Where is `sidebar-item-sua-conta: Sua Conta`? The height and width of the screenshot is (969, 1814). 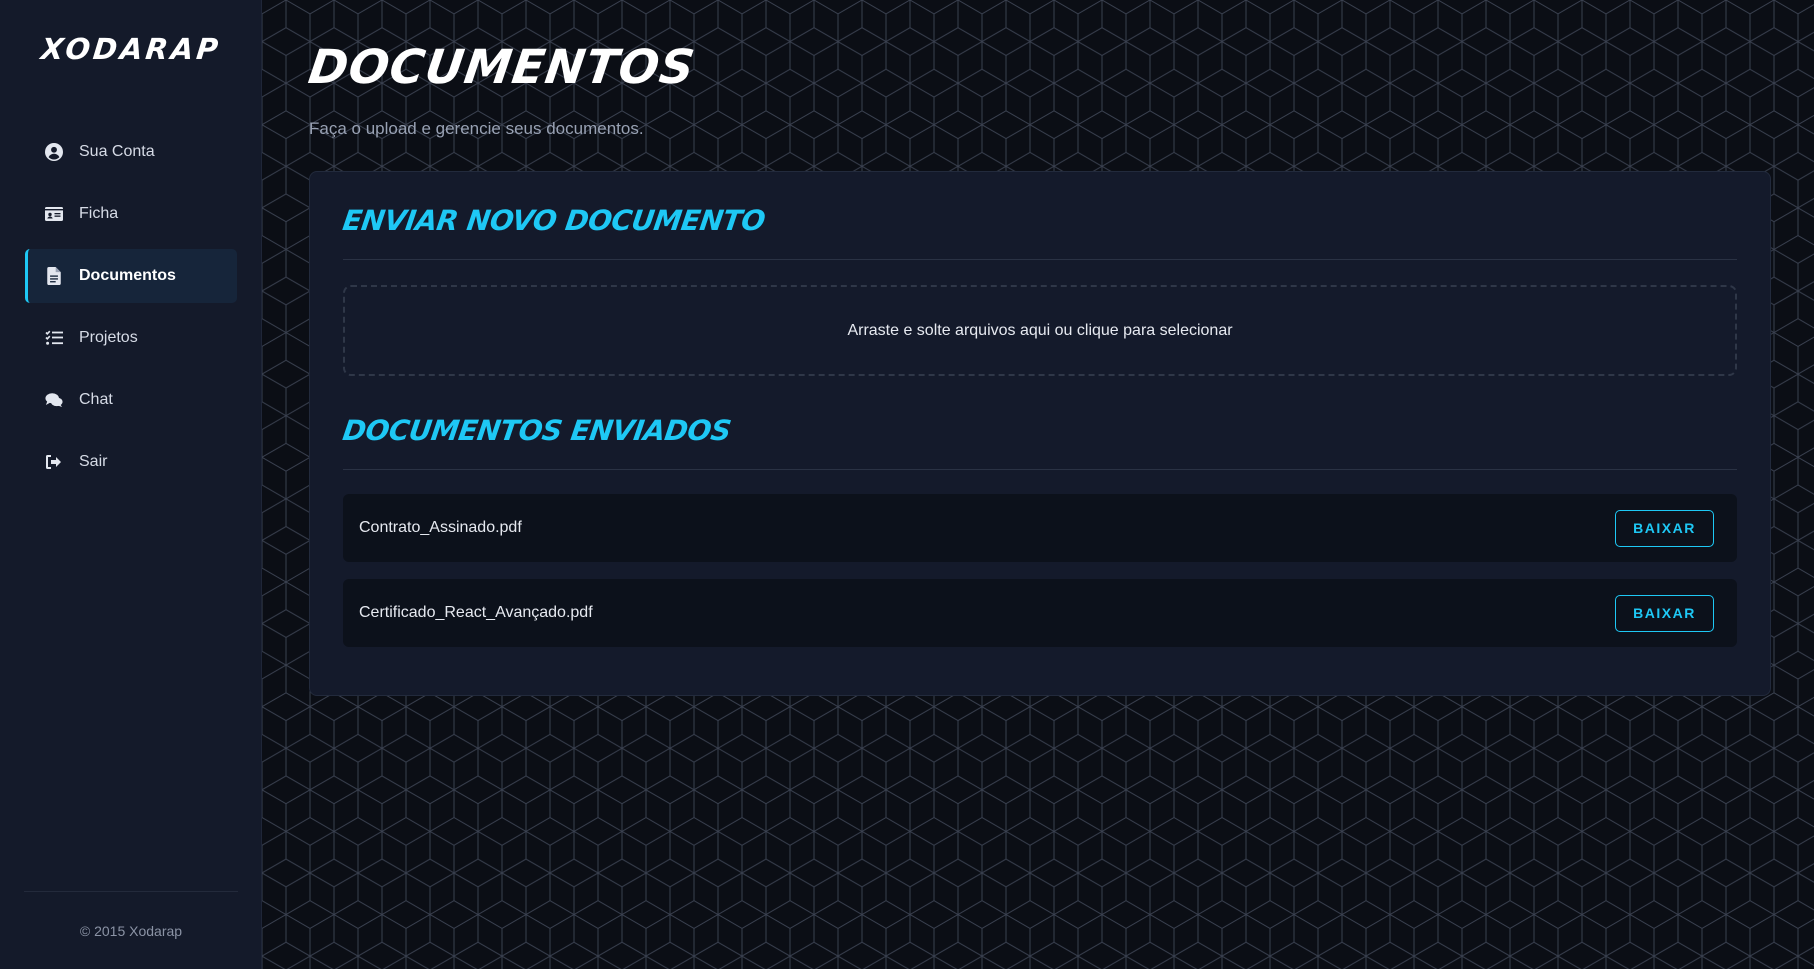 sidebar-item-sua-conta: Sua Conta is located at coordinates (131, 152).